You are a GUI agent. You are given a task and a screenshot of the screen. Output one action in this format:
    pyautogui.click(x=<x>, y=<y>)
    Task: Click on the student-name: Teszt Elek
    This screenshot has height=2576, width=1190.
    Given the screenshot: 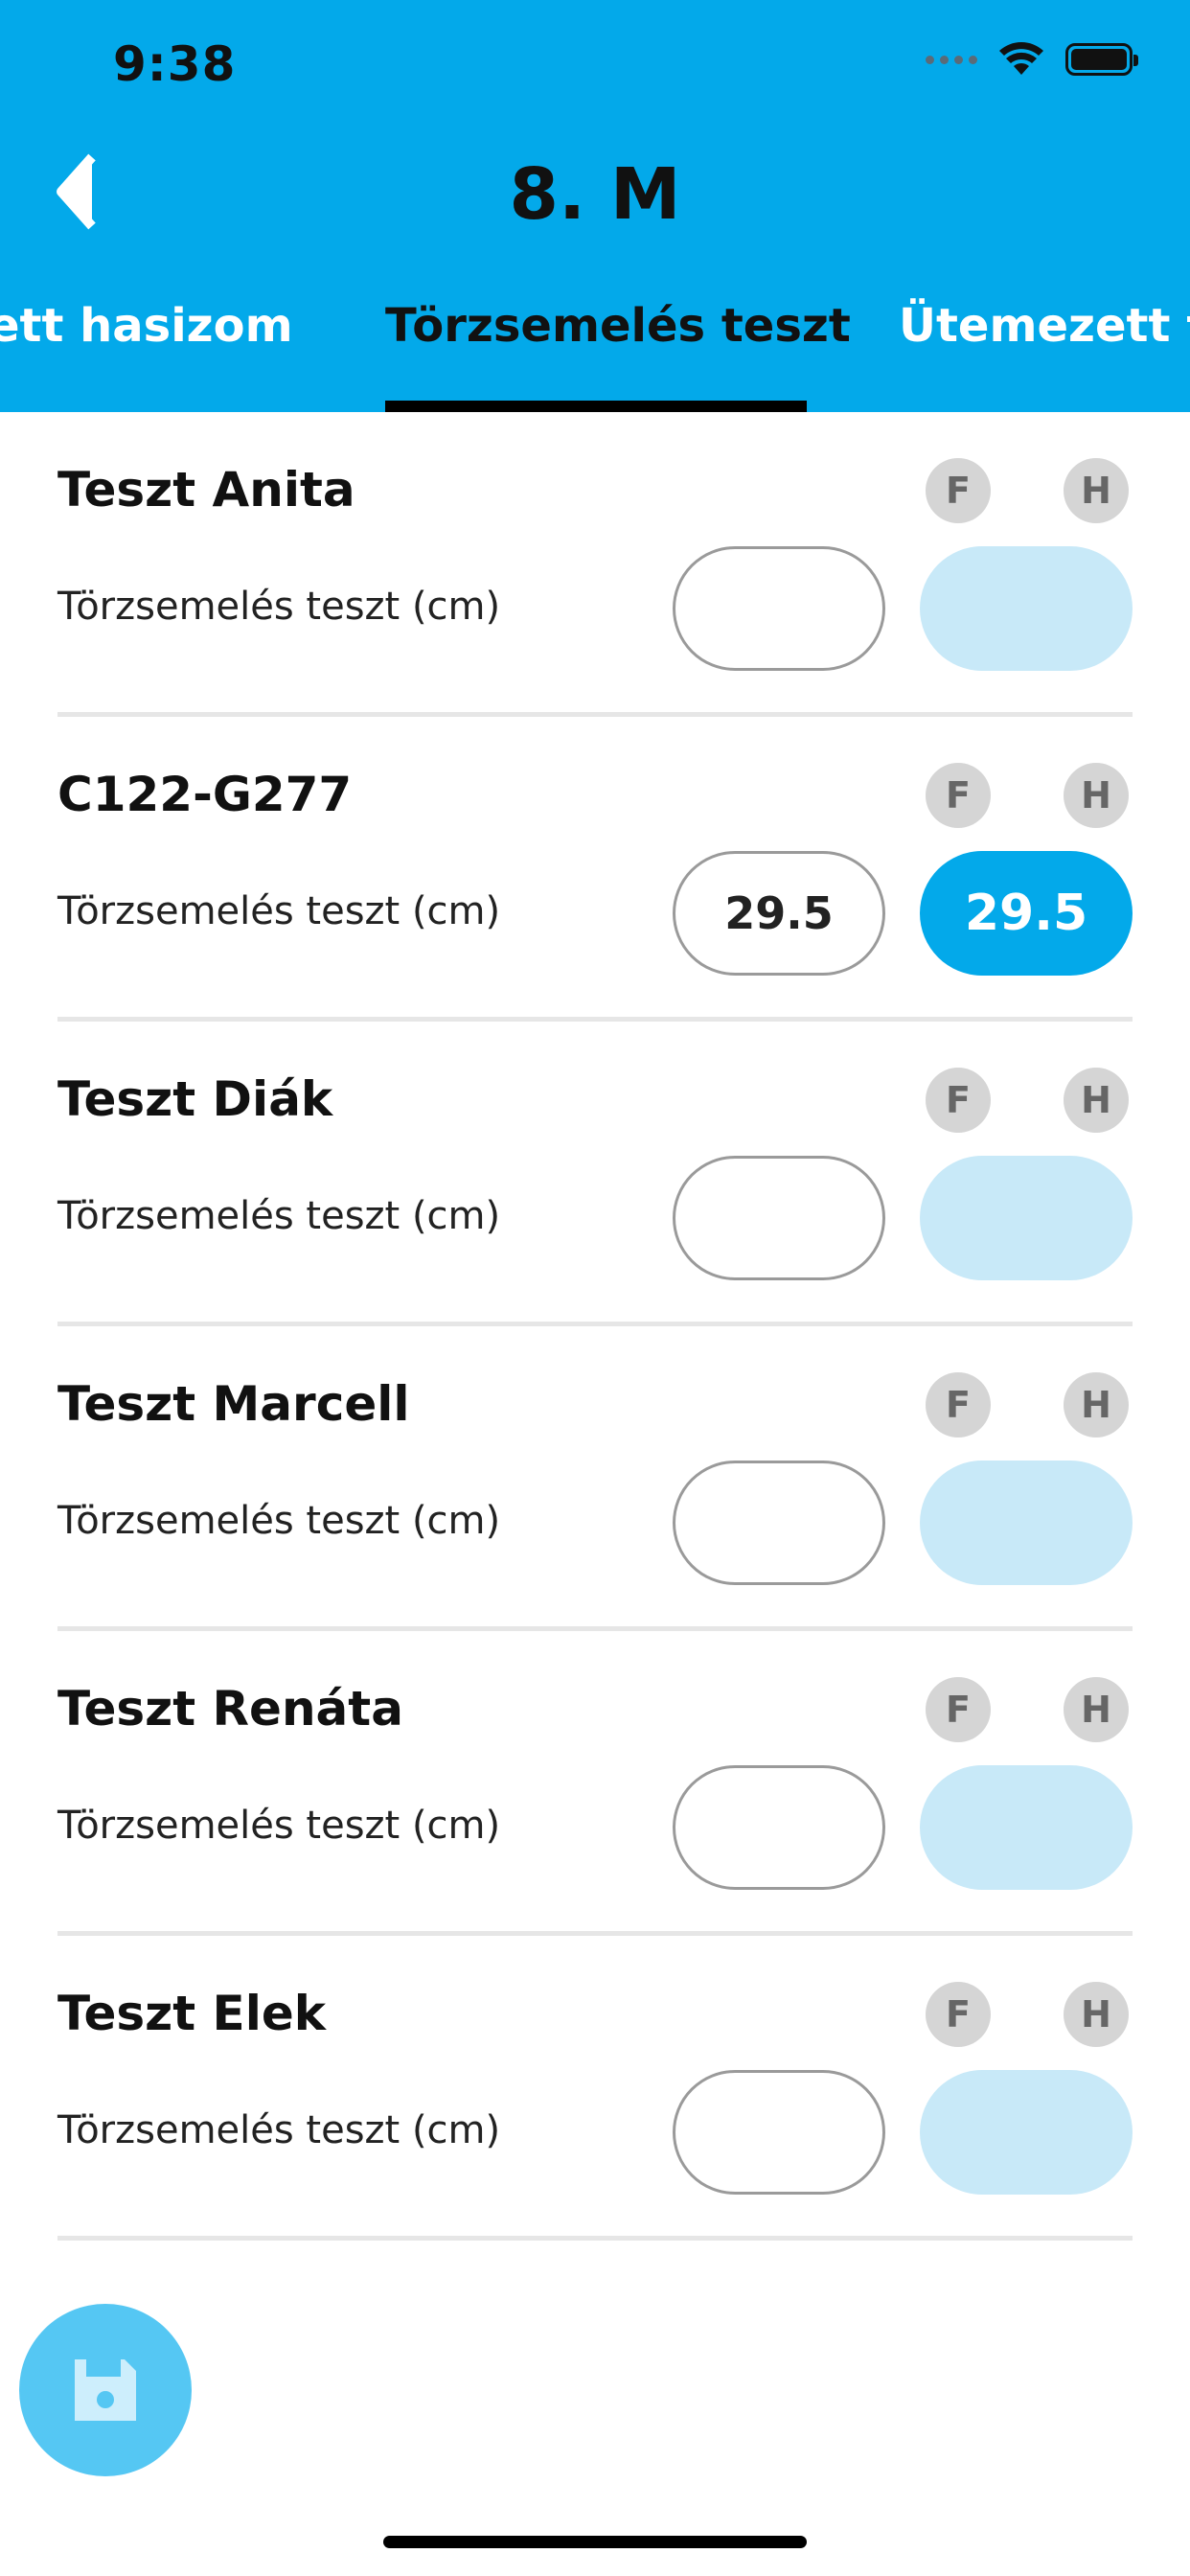 What is the action you would take?
    pyautogui.click(x=192, y=2013)
    